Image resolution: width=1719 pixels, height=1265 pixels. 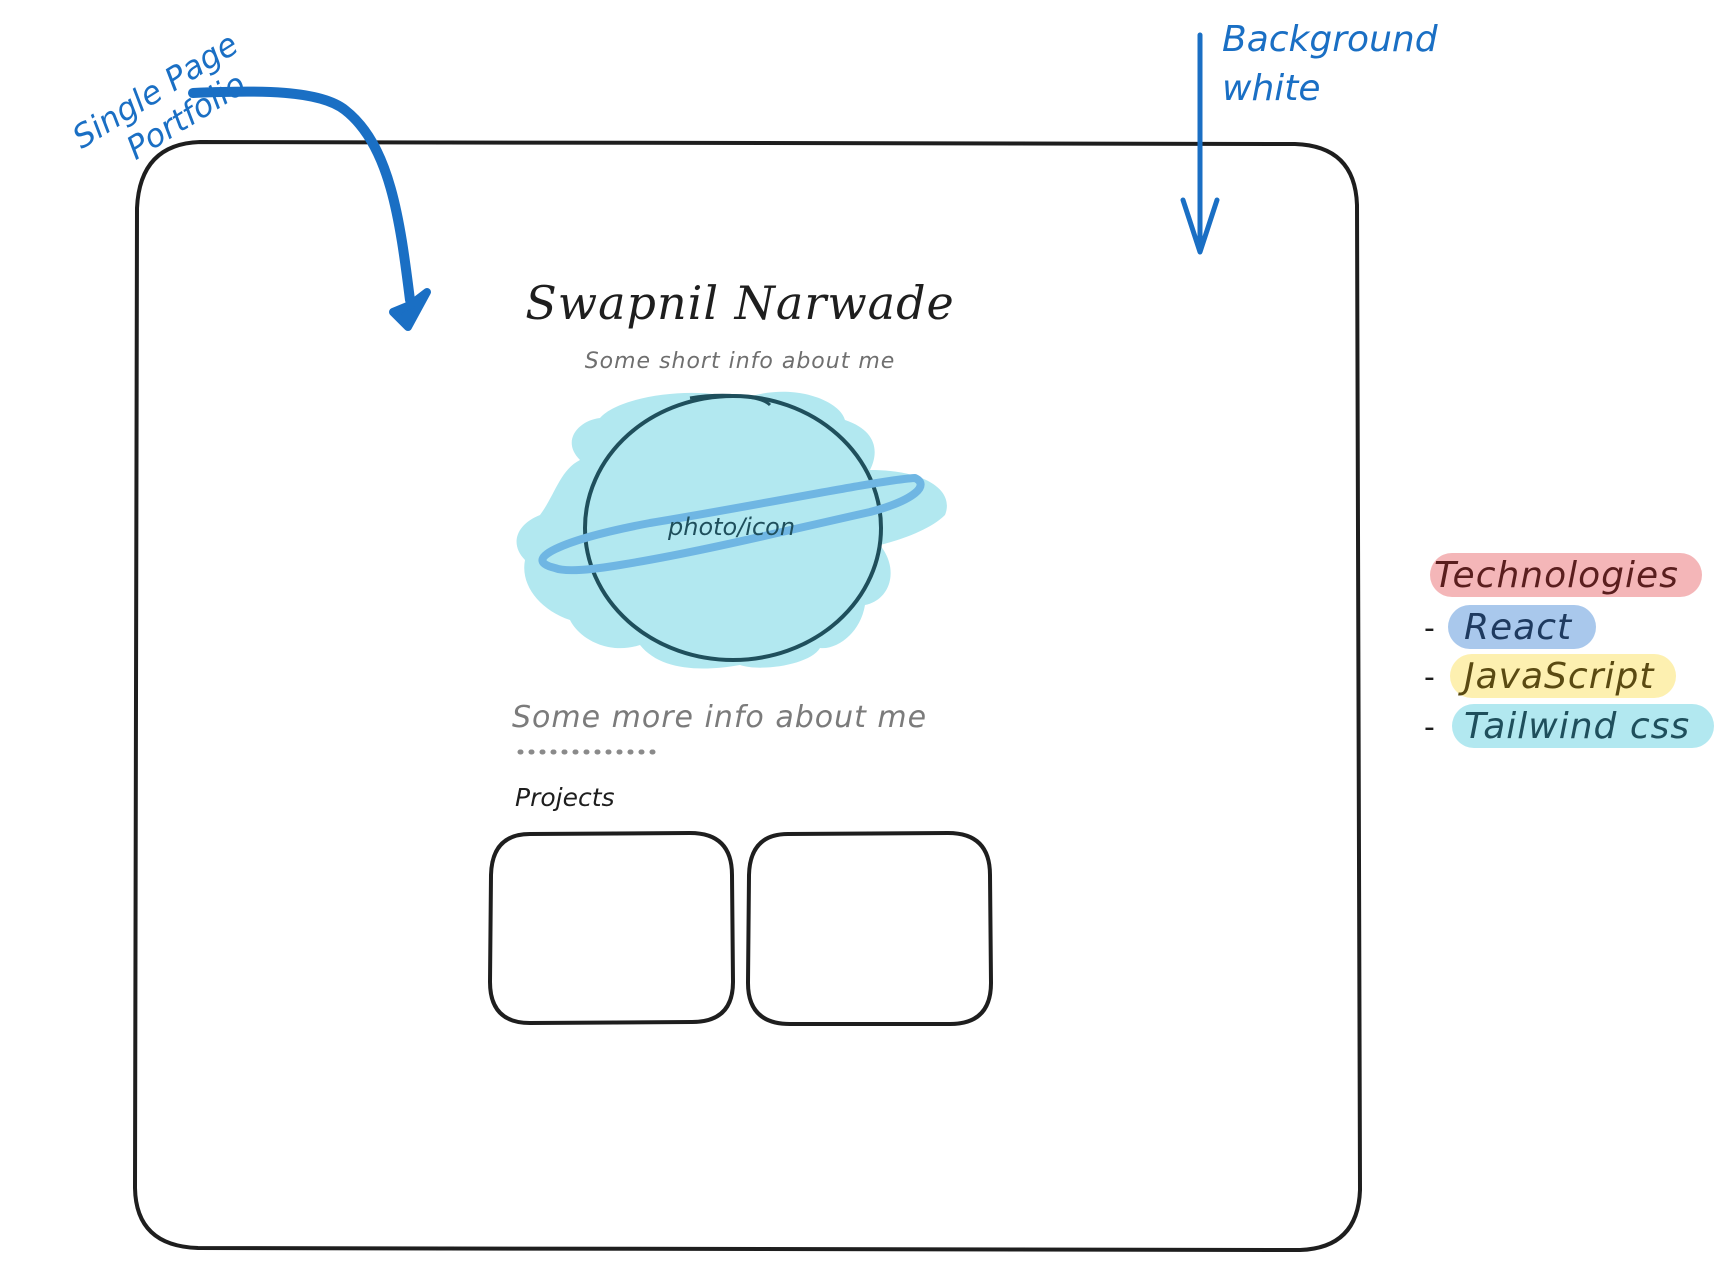 What do you see at coordinates (1556, 575) in the screenshot?
I see `technologies-title-label: Technologies` at bounding box center [1556, 575].